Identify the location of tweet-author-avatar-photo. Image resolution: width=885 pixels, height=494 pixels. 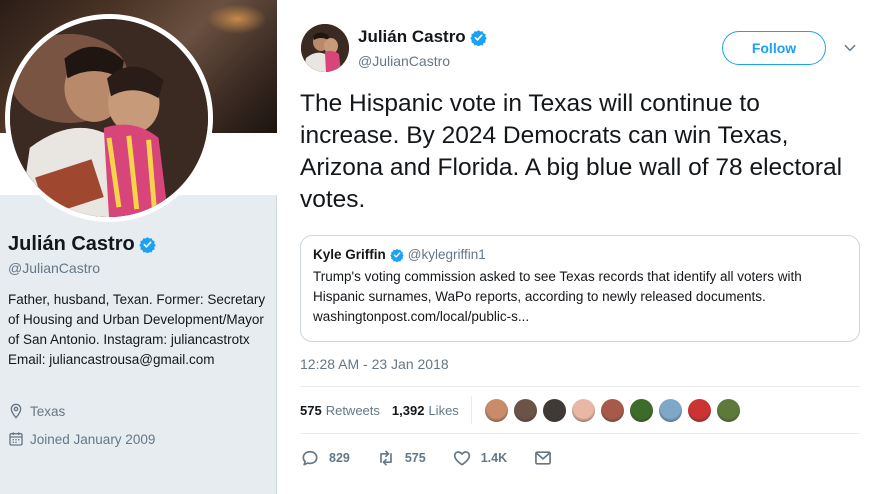
(325, 48).